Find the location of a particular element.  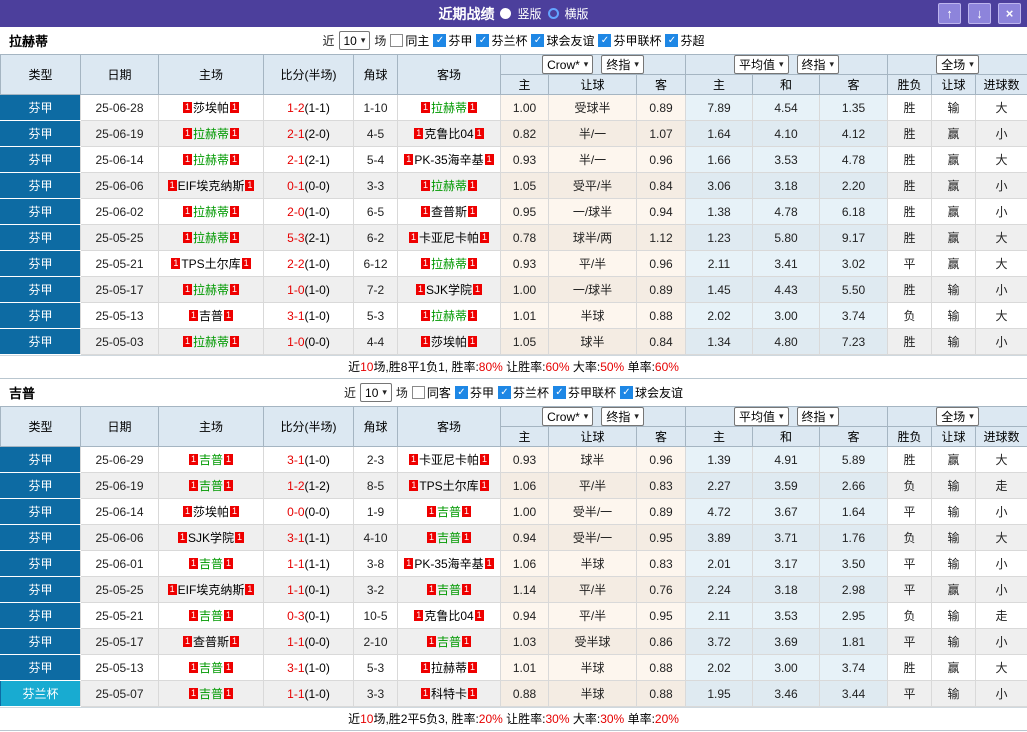

avg-home-odds: 1.38 is located at coordinates (719, 211).